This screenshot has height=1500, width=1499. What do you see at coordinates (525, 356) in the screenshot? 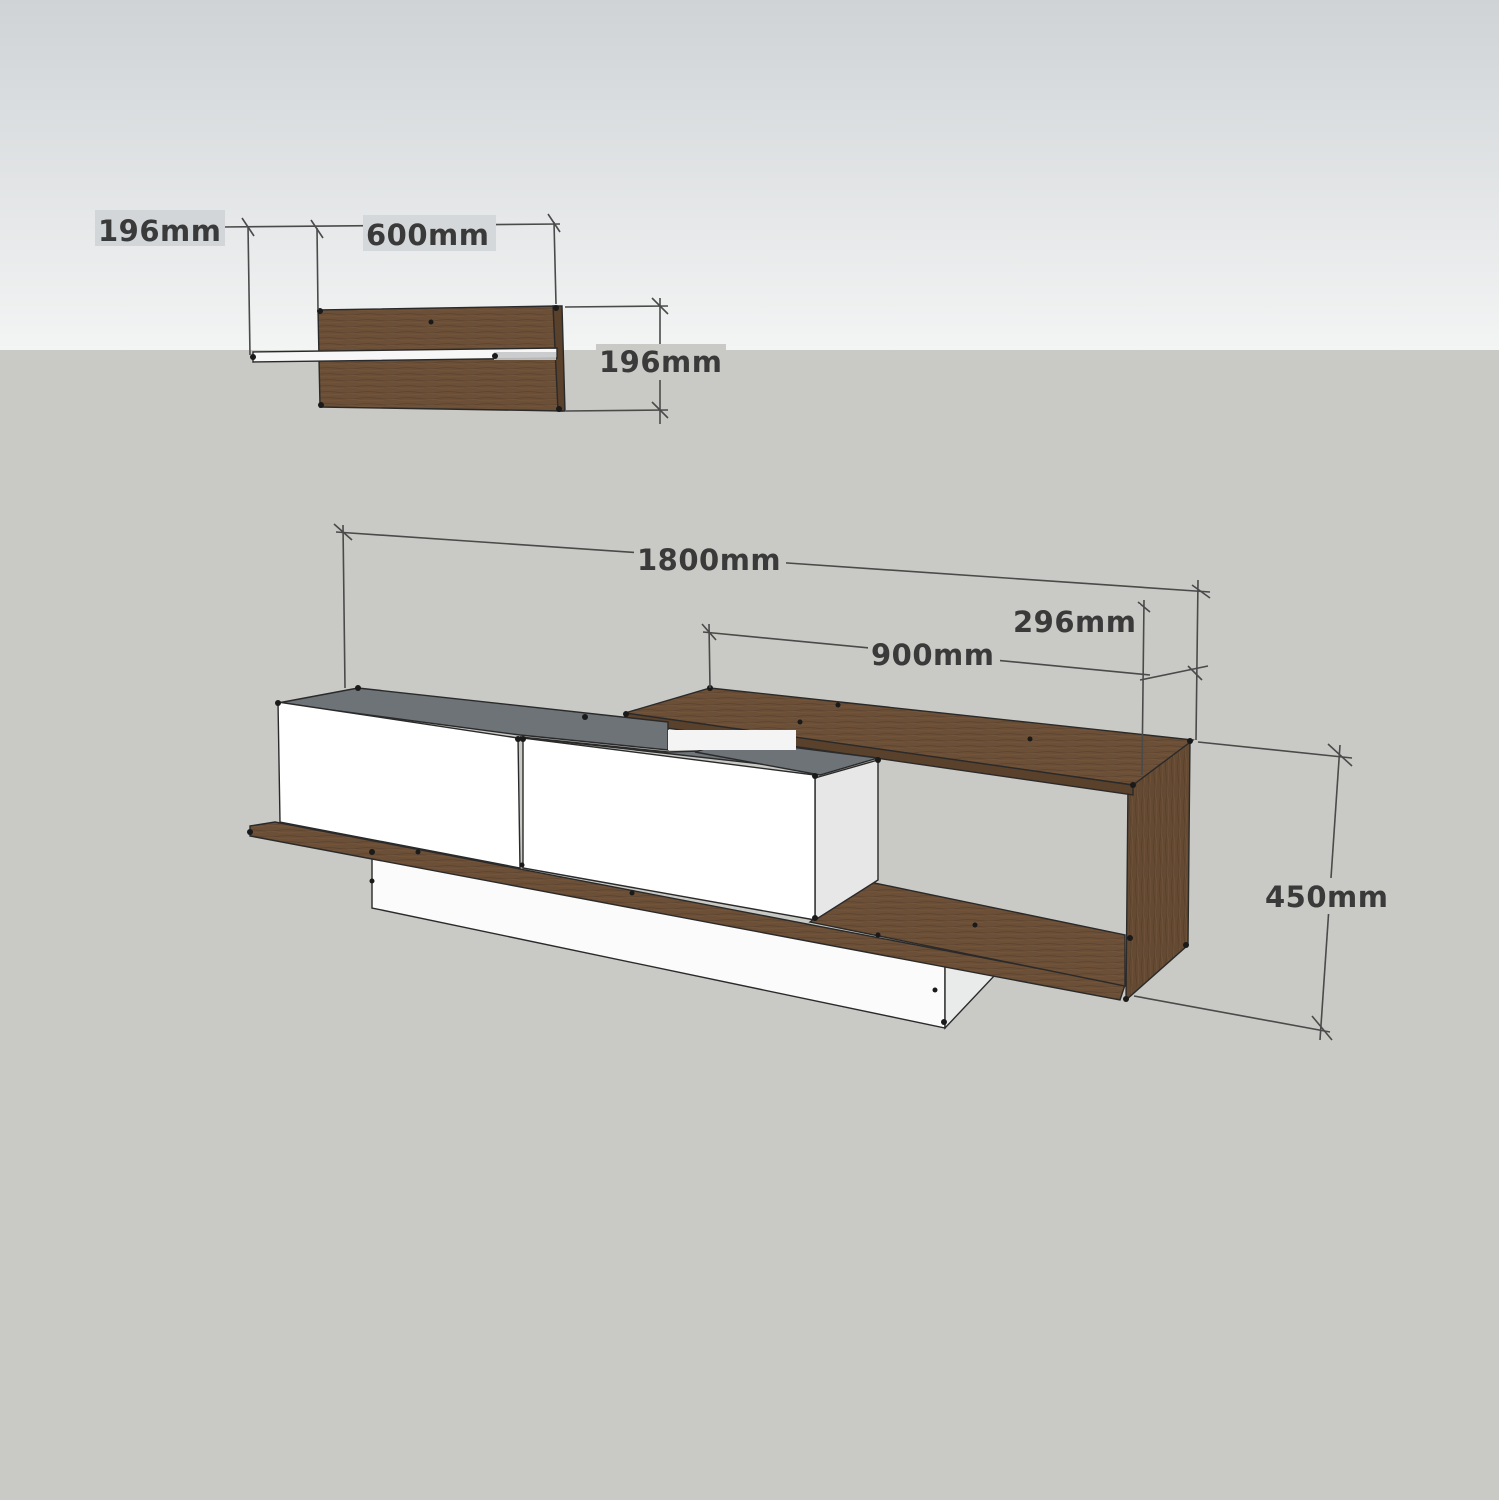
I see `wall-shelf-shadow` at bounding box center [525, 356].